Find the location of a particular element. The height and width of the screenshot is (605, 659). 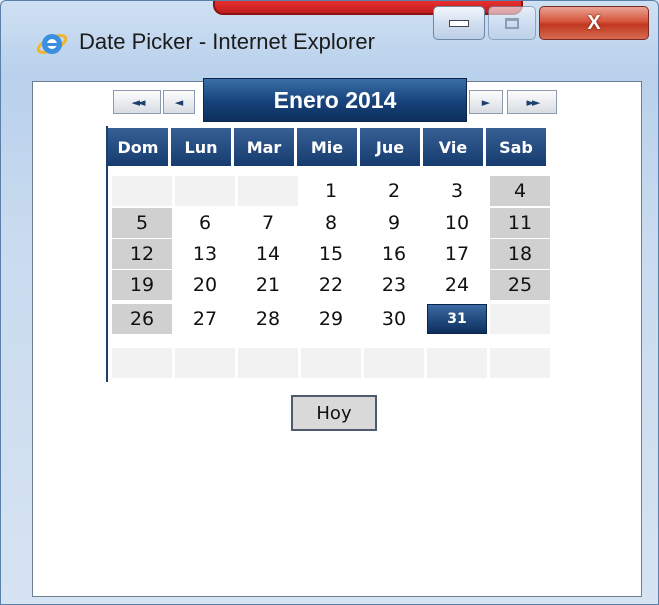

minimize-icon is located at coordinates (459, 23).